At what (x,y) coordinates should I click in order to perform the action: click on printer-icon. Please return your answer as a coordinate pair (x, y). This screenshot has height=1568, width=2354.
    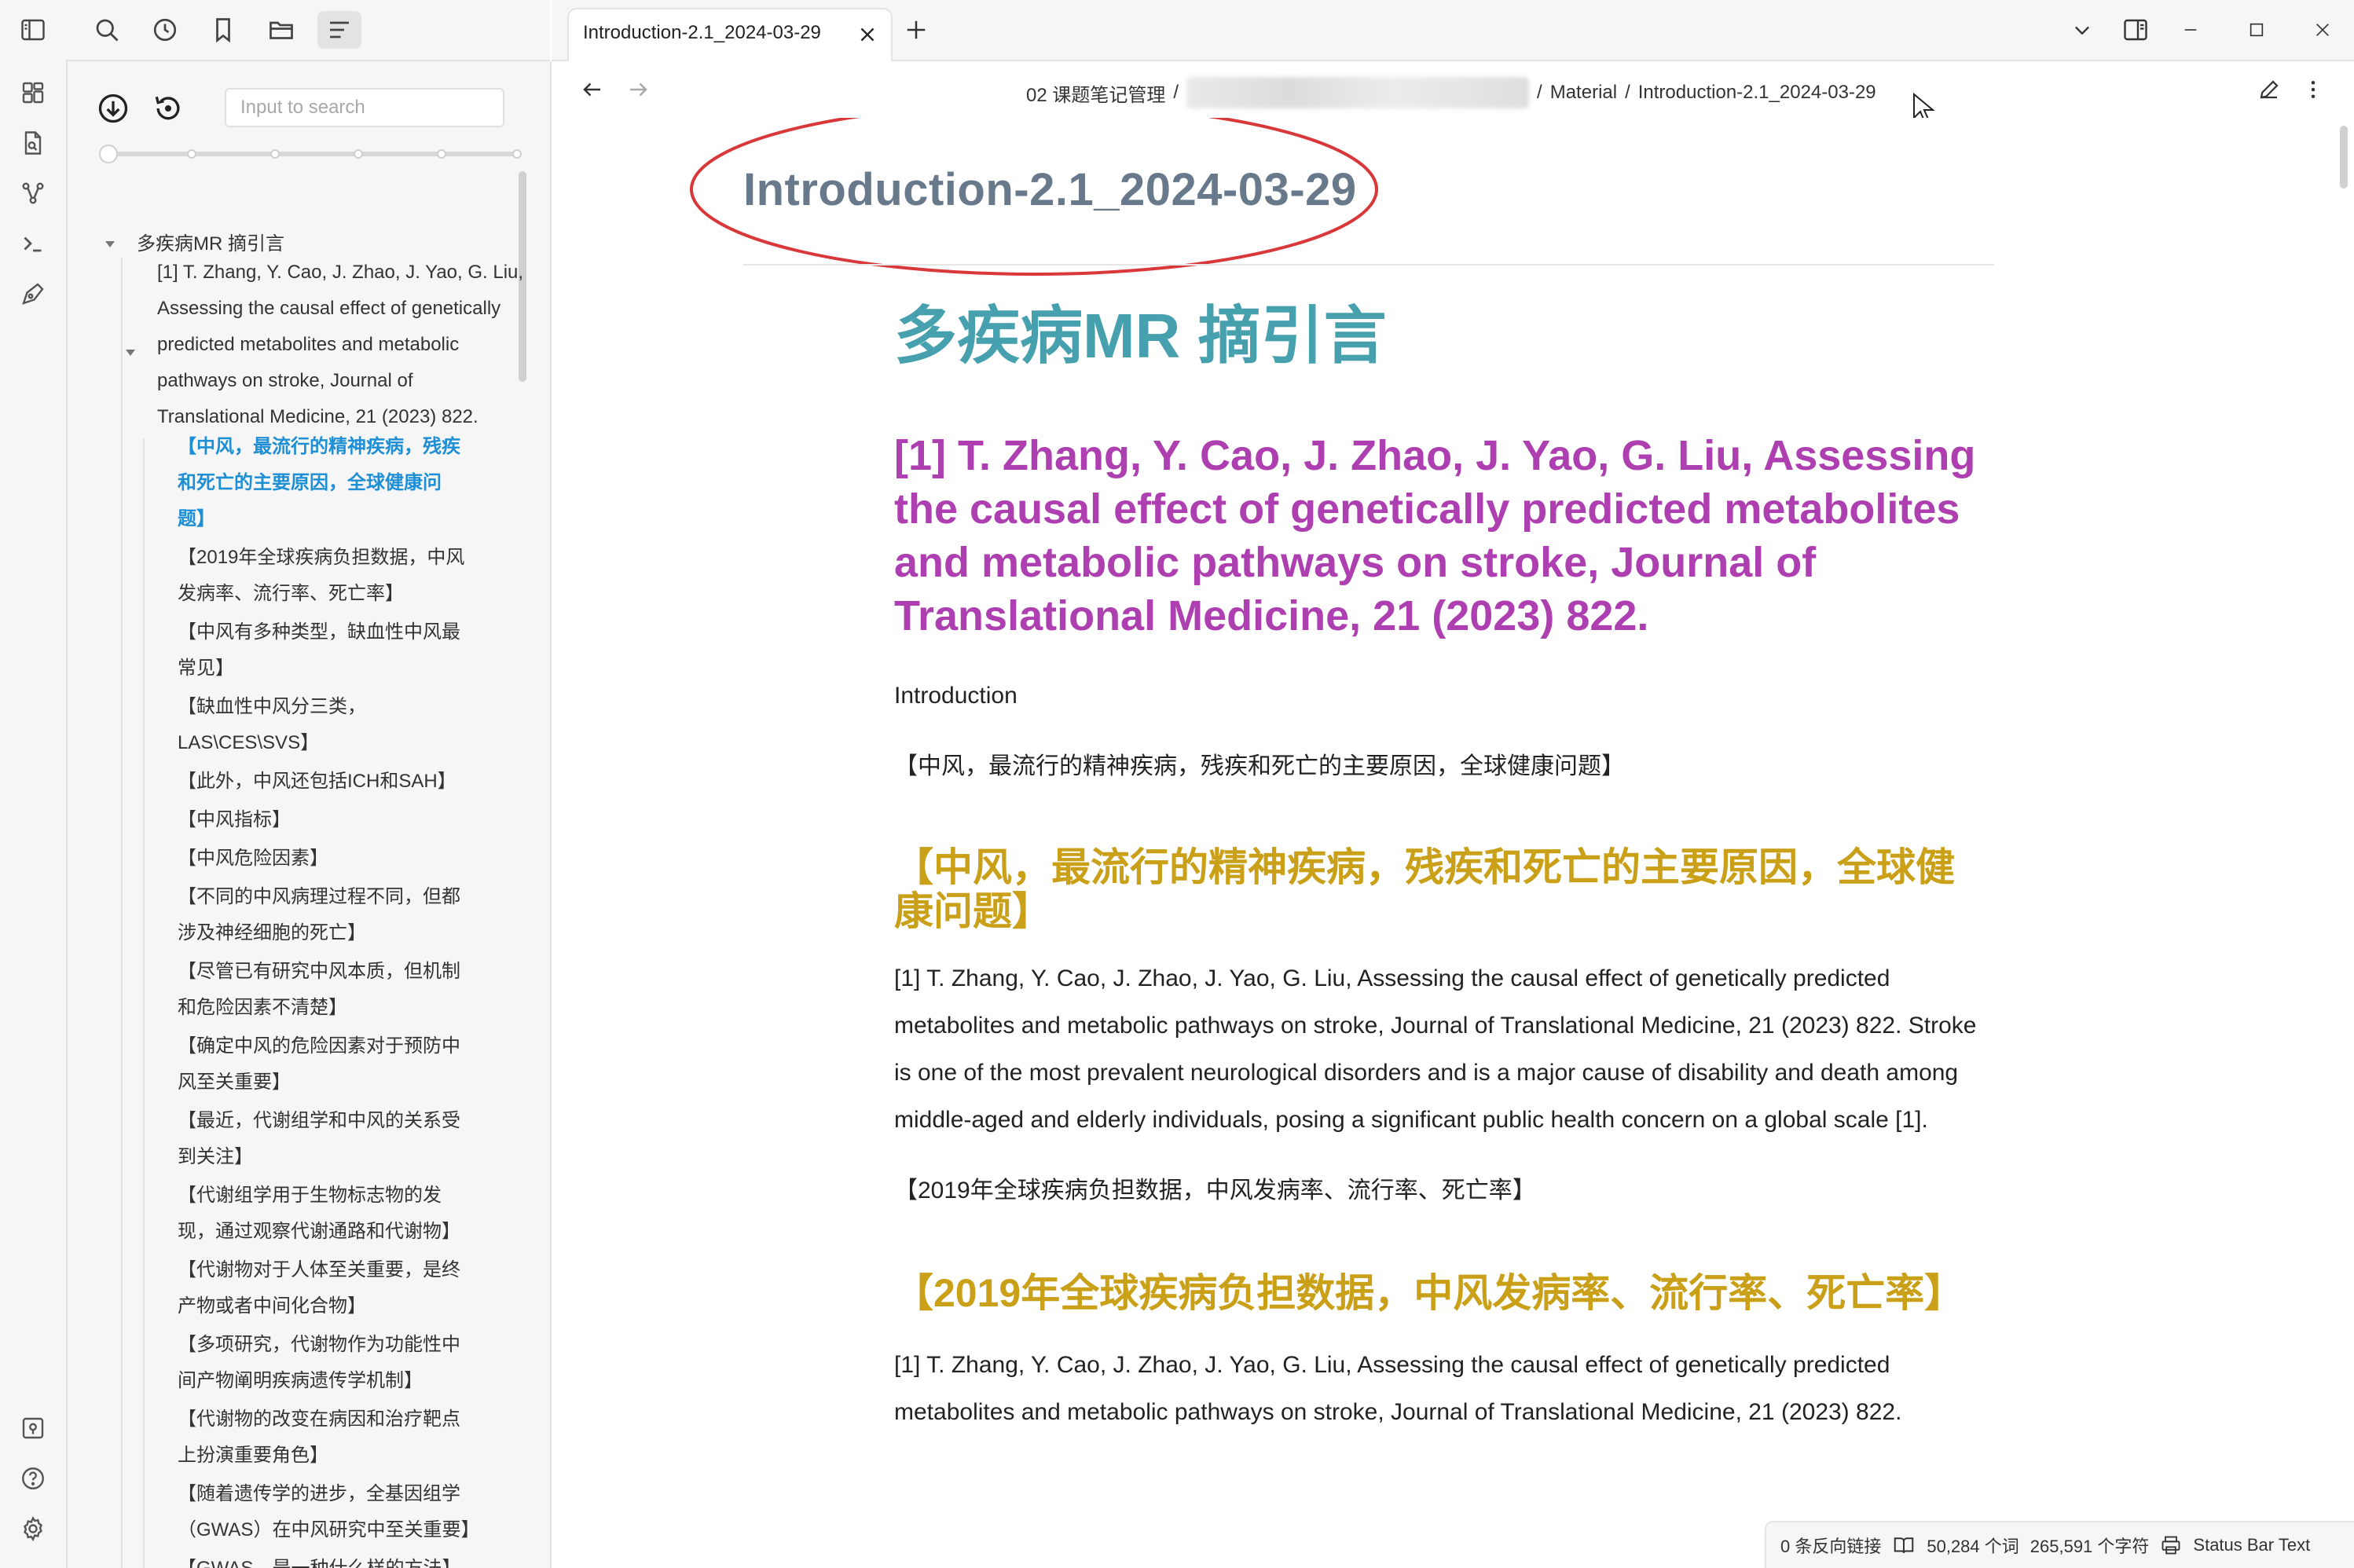
    Looking at the image, I should click on (2171, 1545).